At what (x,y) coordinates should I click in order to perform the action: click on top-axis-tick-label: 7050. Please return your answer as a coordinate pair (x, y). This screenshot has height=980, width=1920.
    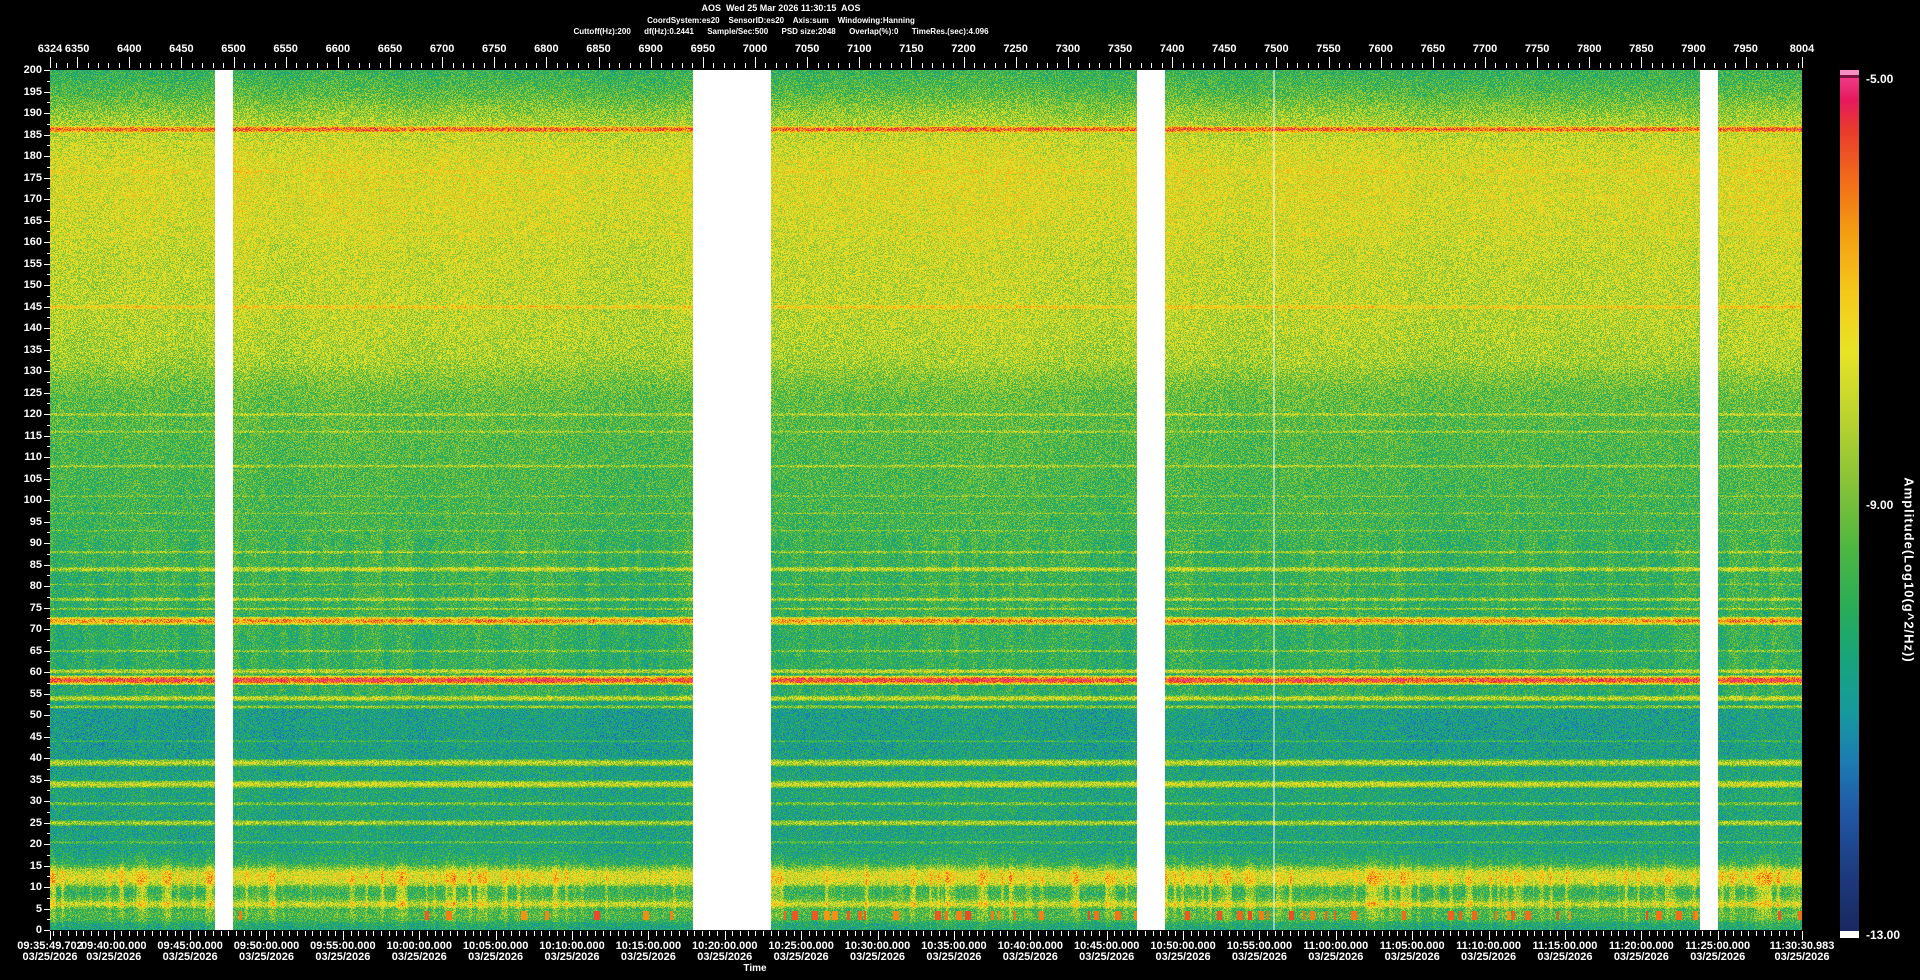
    Looking at the image, I should click on (807, 49).